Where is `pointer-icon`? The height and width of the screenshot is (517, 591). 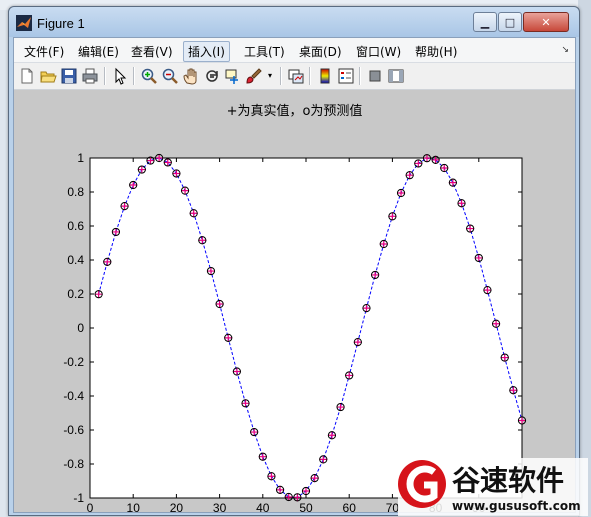 pointer-icon is located at coordinates (120, 76).